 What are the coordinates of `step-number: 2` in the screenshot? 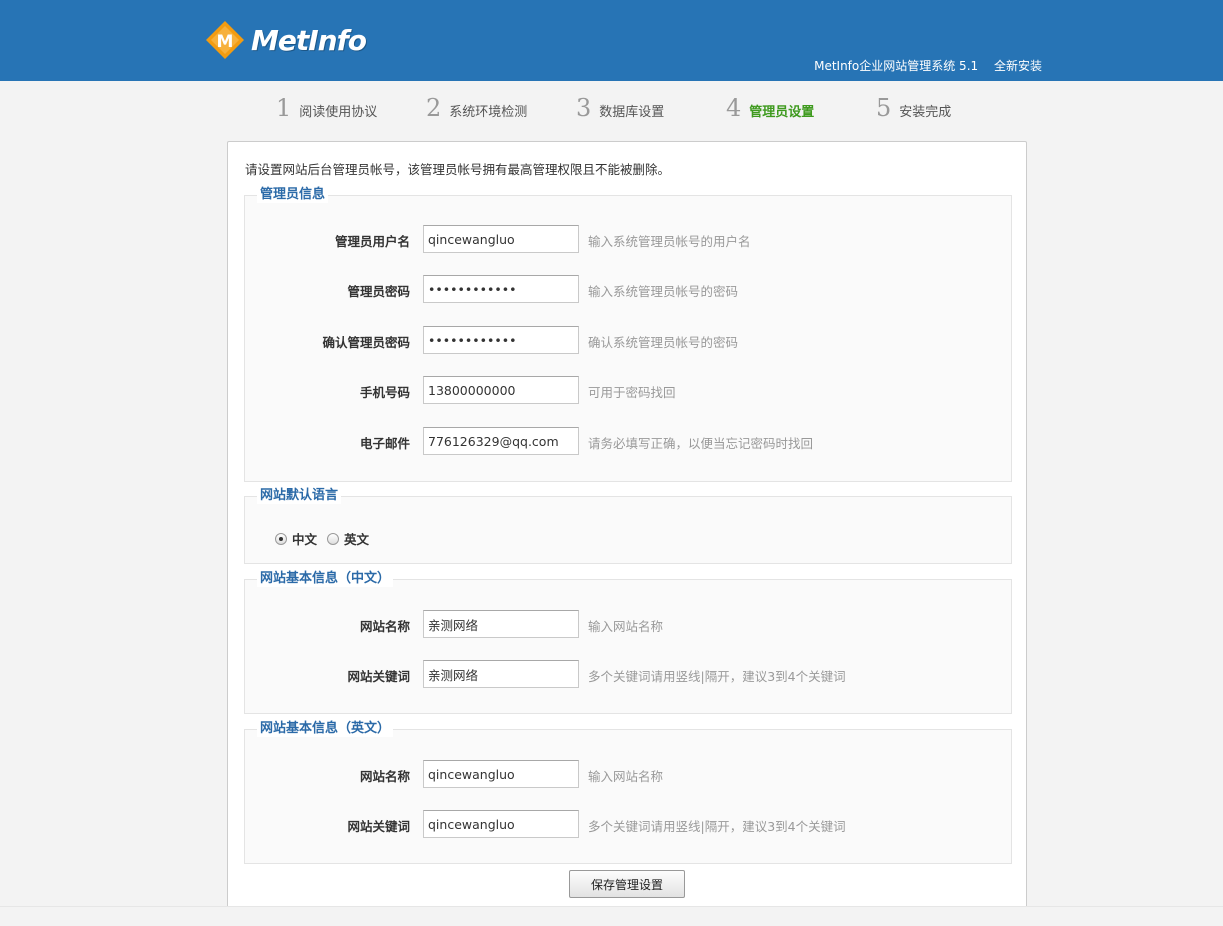 It's located at (434, 108).